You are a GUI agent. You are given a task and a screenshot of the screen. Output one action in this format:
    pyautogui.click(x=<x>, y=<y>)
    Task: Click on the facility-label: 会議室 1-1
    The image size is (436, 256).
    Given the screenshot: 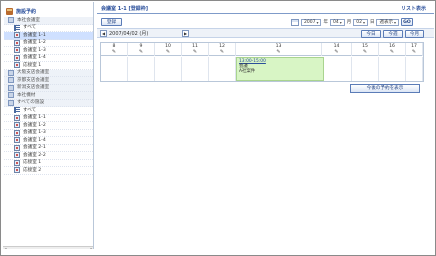 What is the action you would take?
    pyautogui.click(x=34, y=117)
    